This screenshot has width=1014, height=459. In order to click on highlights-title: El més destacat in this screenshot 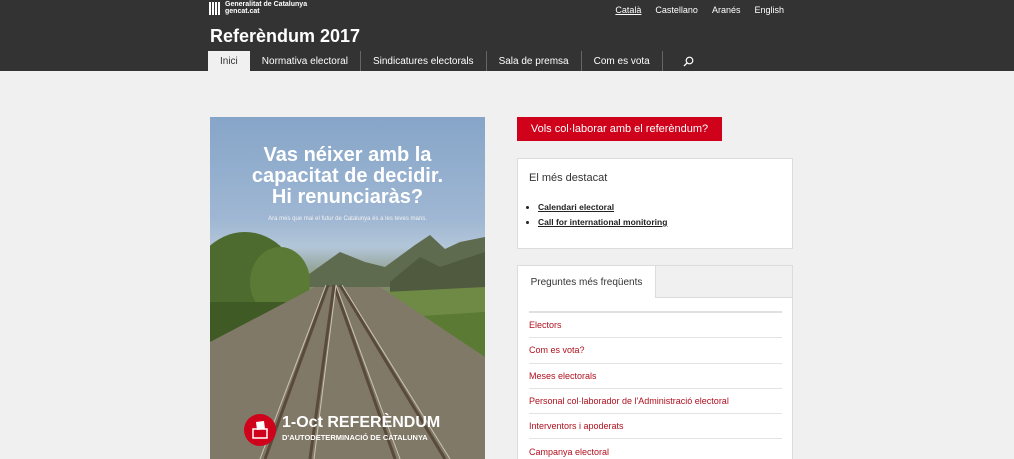, I will do `click(568, 178)`.